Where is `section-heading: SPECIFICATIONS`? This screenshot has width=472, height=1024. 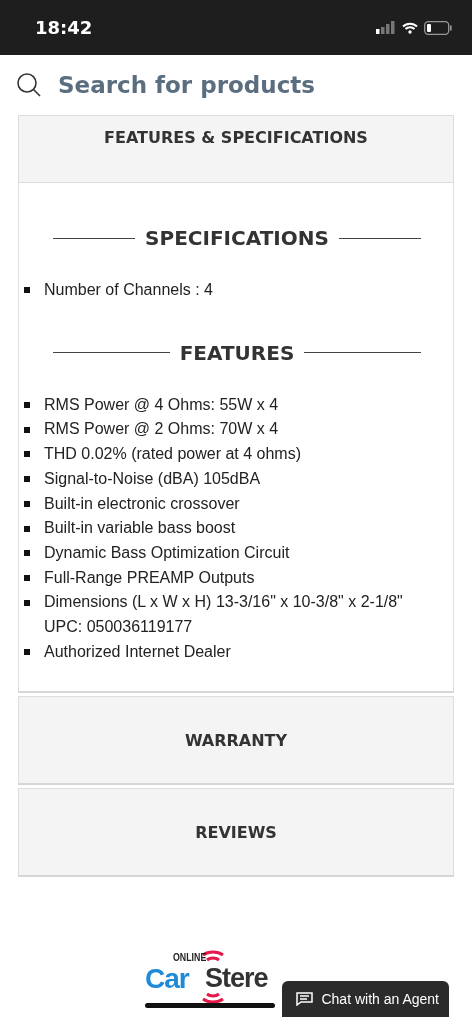 section-heading: SPECIFICATIONS is located at coordinates (237, 238).